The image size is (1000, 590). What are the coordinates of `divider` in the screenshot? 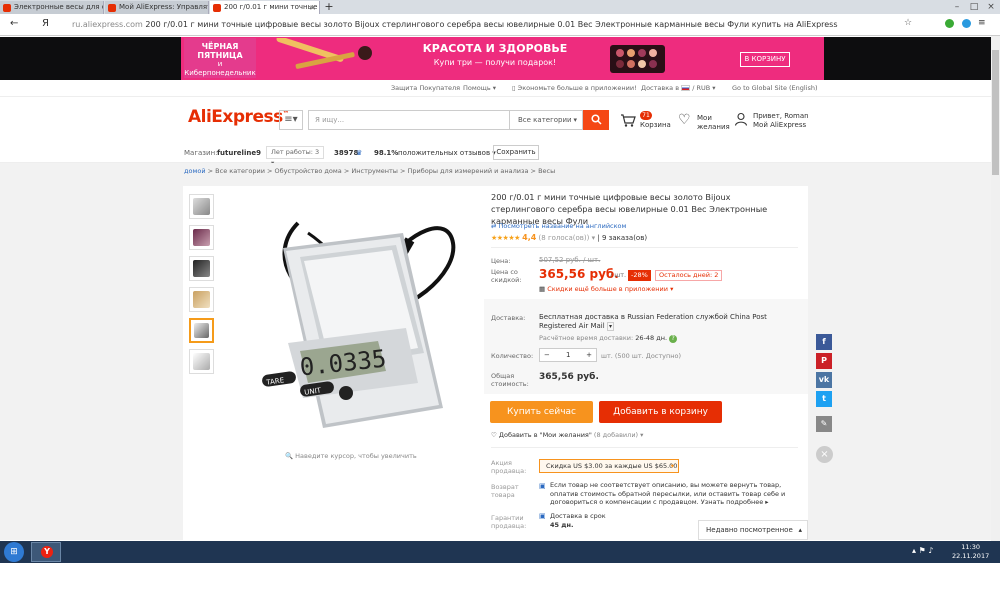 It's located at (644, 247).